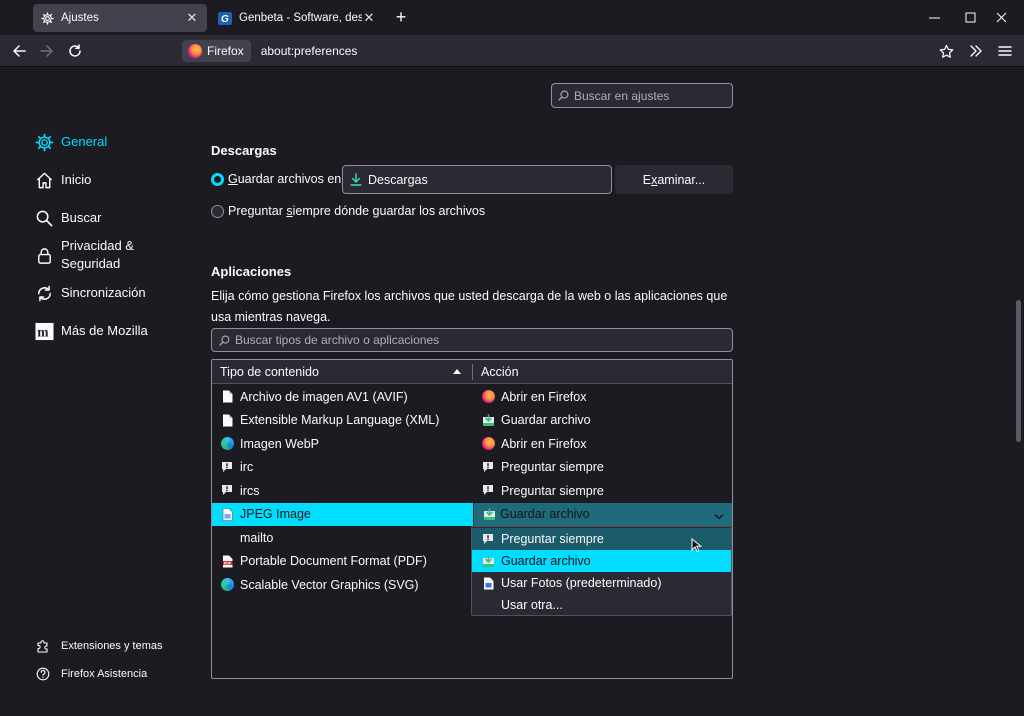  I want to click on star-icon, so click(946, 51).